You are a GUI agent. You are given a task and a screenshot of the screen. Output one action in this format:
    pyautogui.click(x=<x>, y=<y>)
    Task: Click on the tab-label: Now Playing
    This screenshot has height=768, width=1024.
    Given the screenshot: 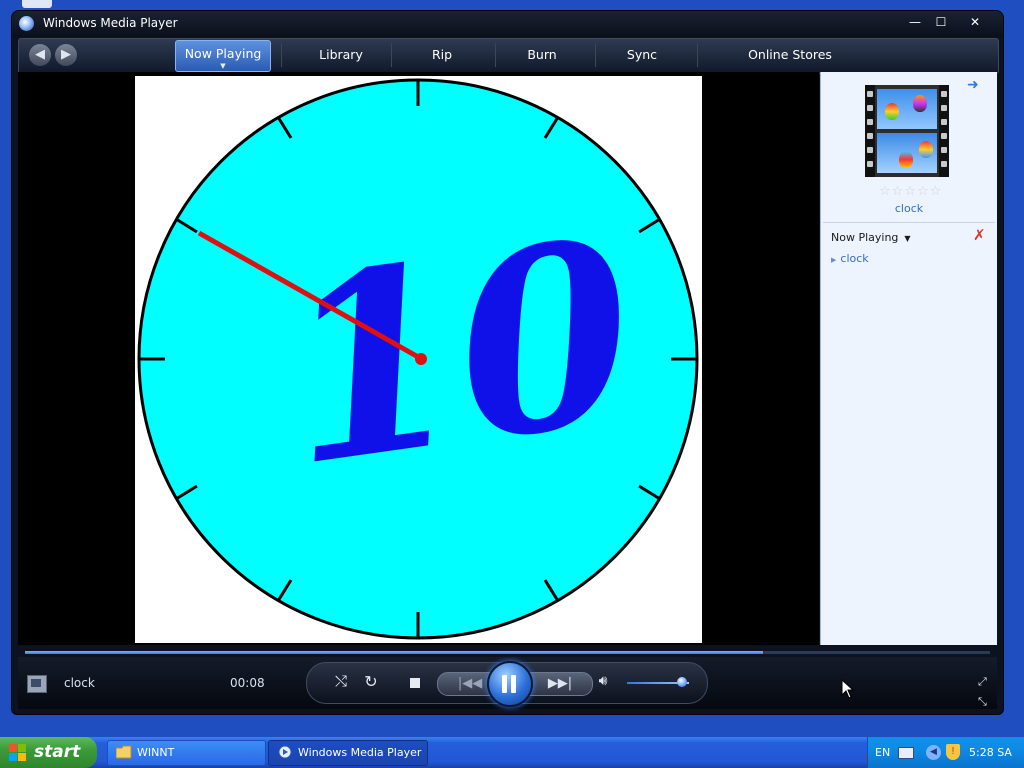 What is the action you would take?
    pyautogui.click(x=223, y=53)
    